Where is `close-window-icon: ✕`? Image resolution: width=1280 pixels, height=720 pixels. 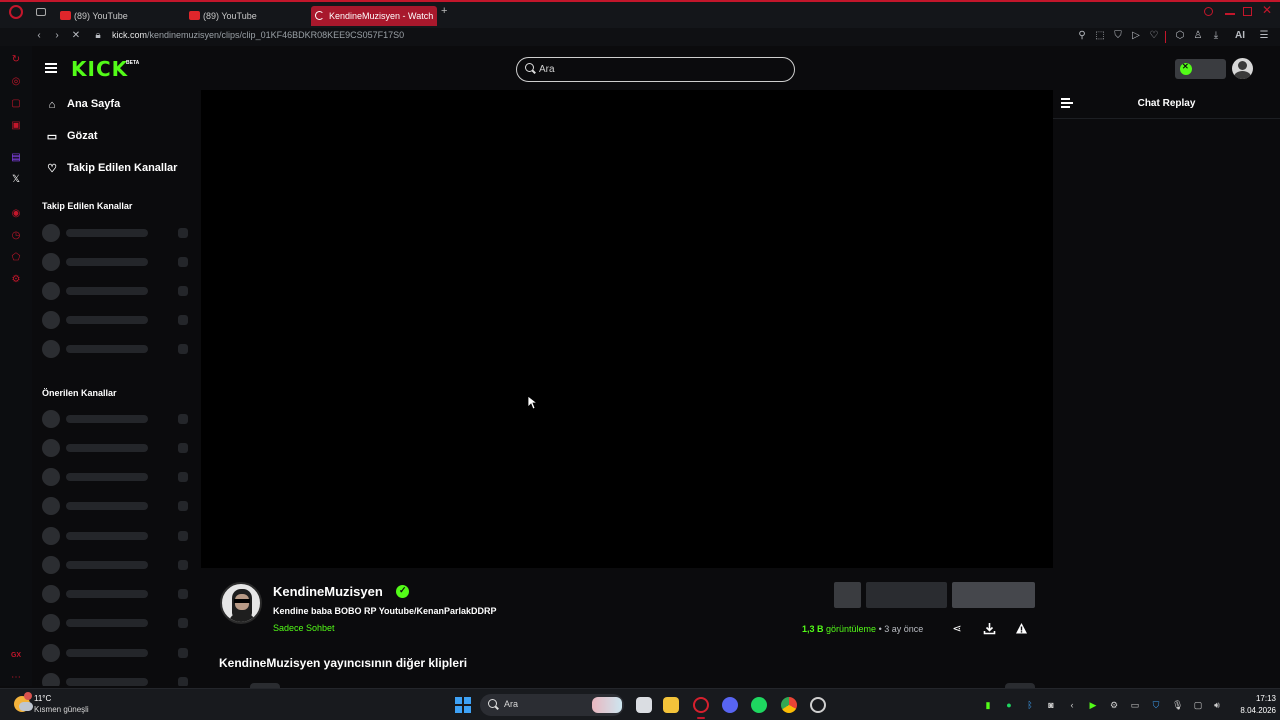 close-window-icon: ✕ is located at coordinates (1267, 10).